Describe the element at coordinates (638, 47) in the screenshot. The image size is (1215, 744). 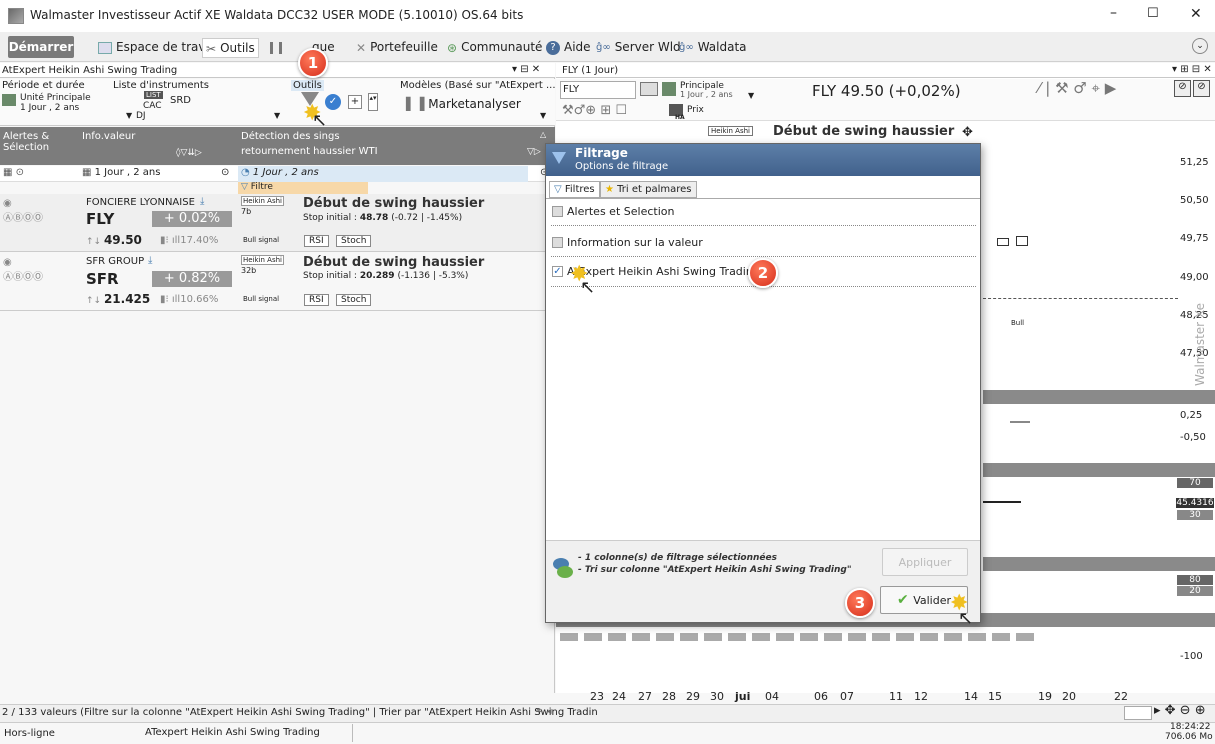
I see `menu-server: ĝ∞ Server Wld` at that location.